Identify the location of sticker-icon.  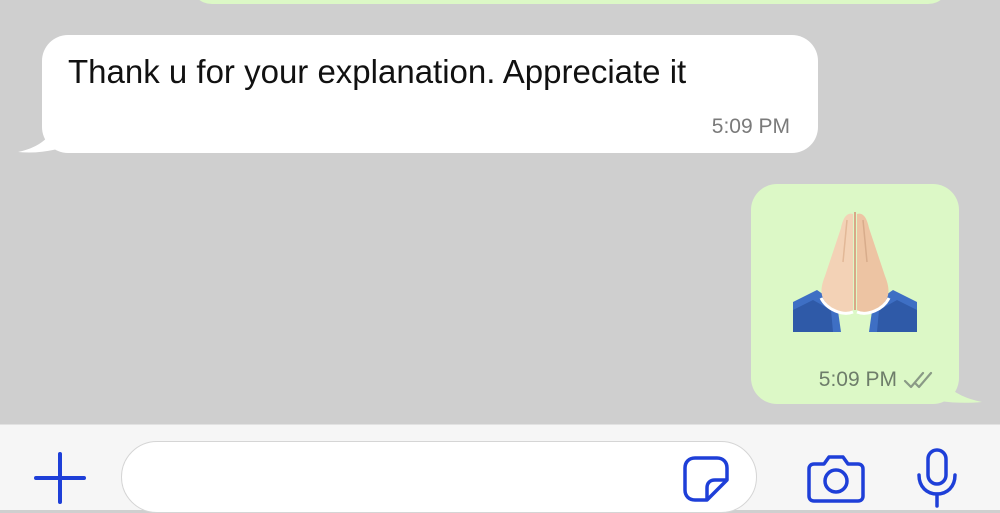
(706, 479).